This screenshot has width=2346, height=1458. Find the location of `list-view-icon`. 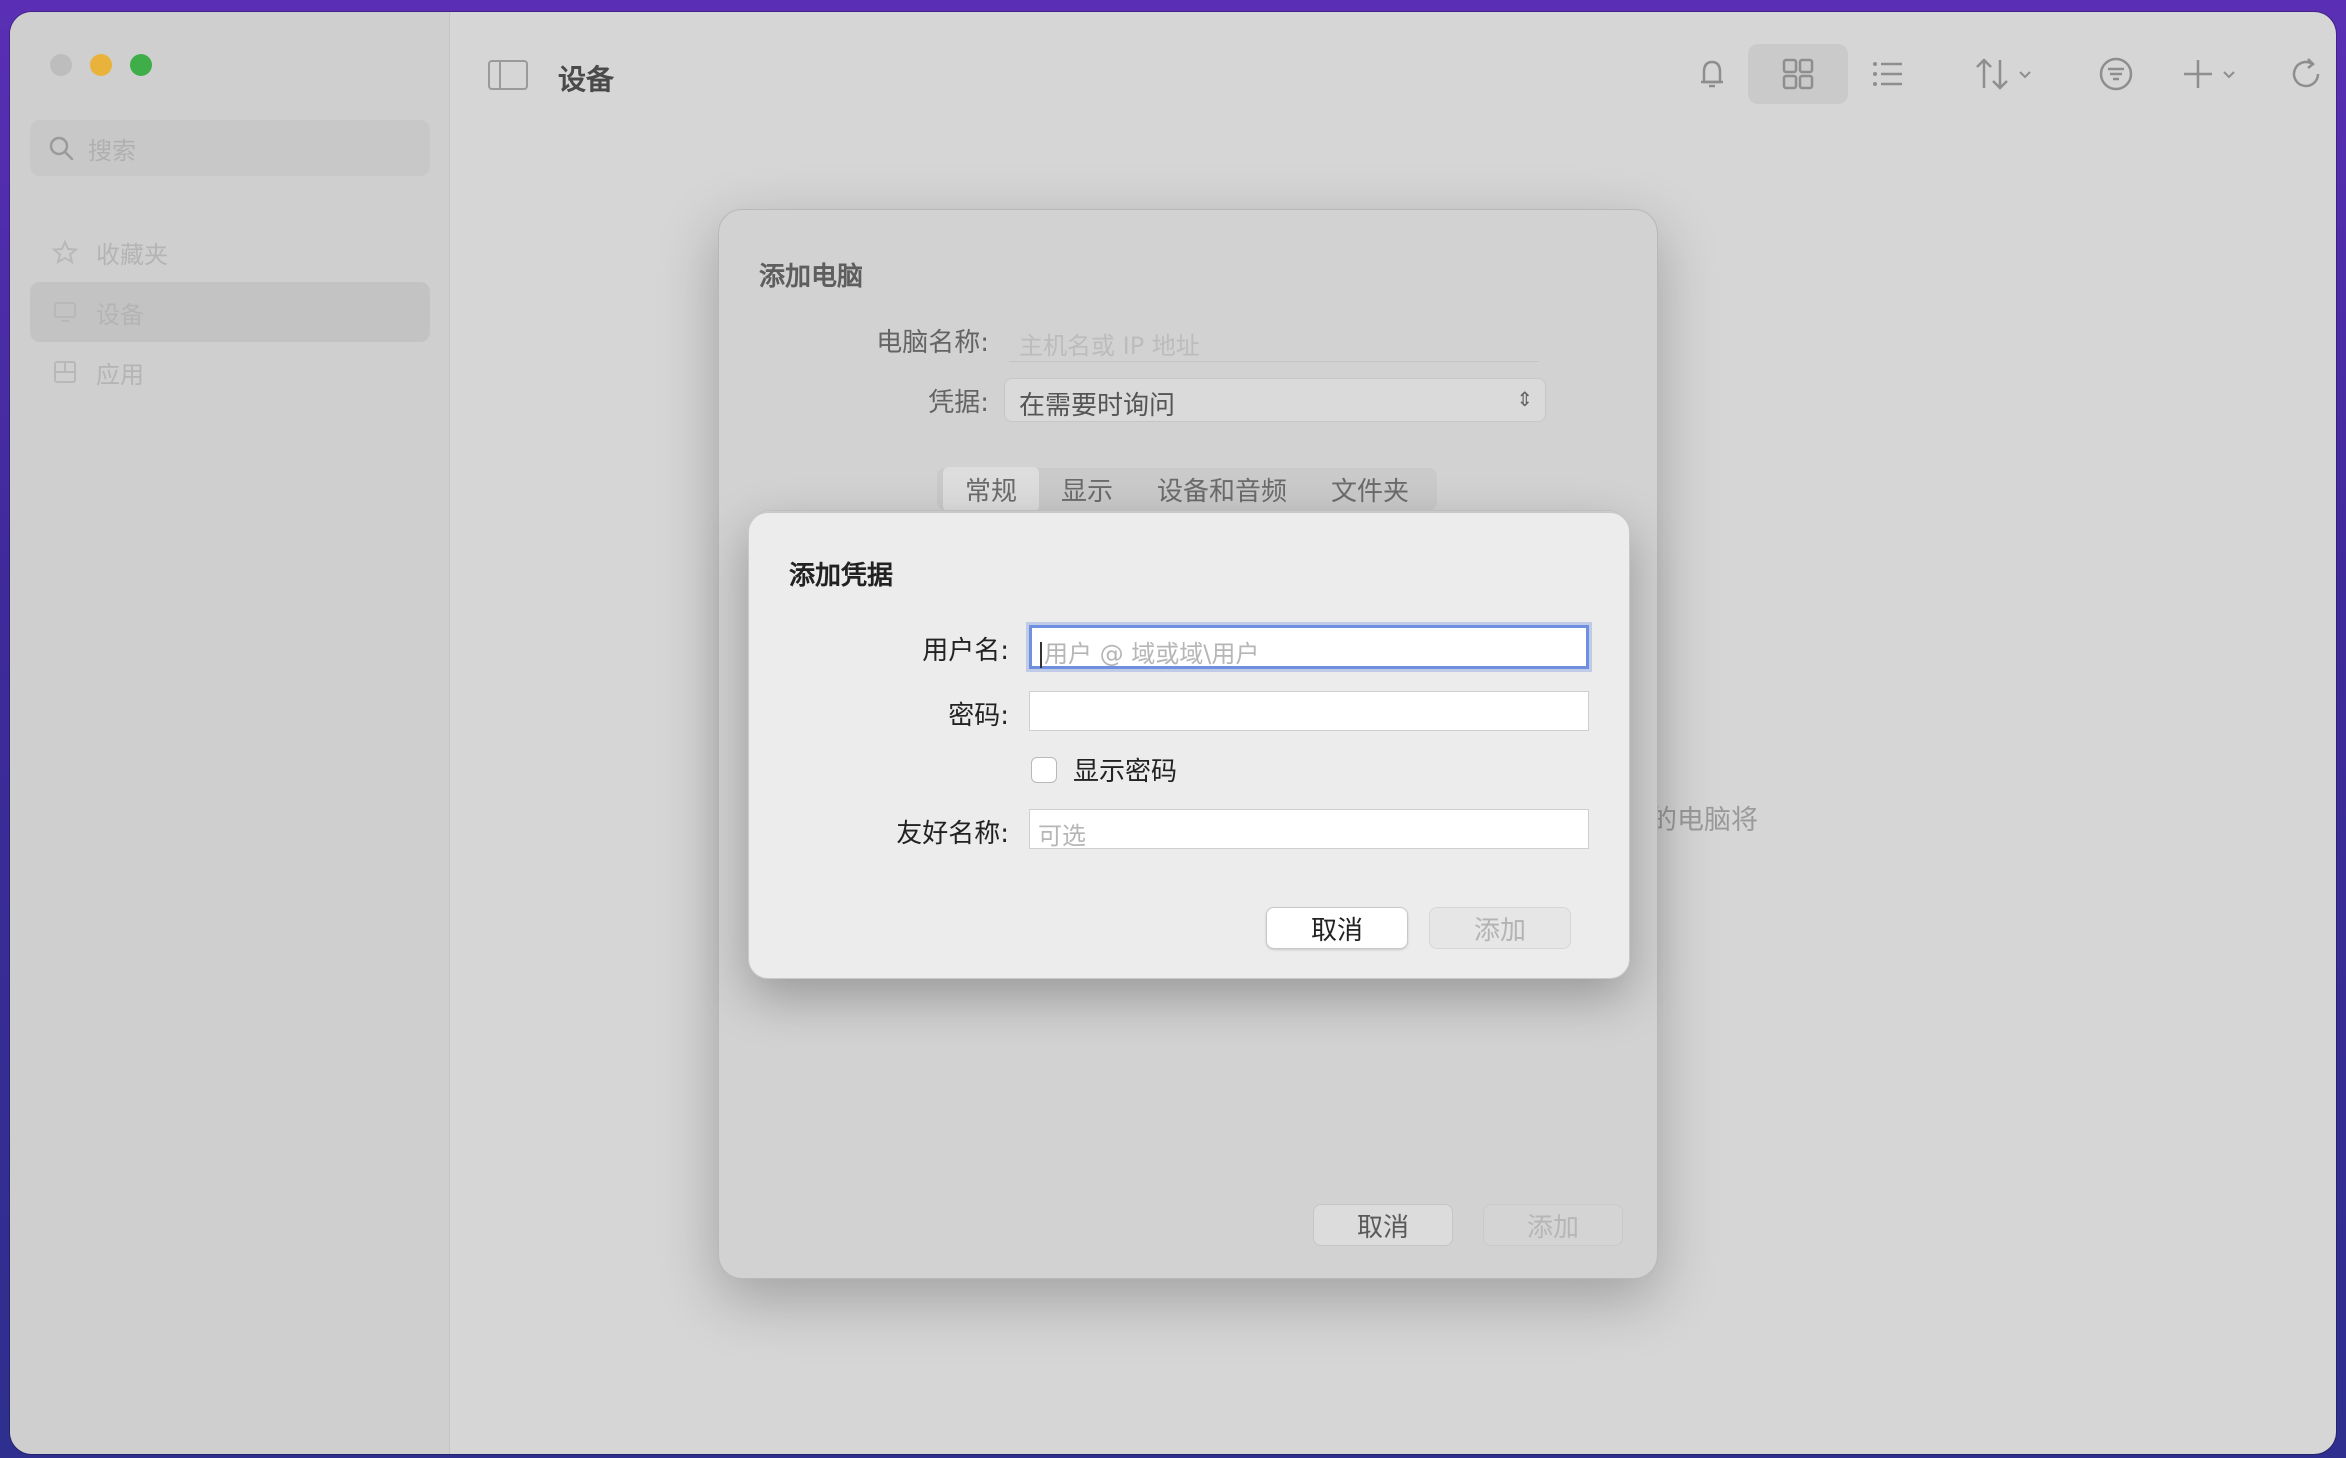

list-view-icon is located at coordinates (1888, 74).